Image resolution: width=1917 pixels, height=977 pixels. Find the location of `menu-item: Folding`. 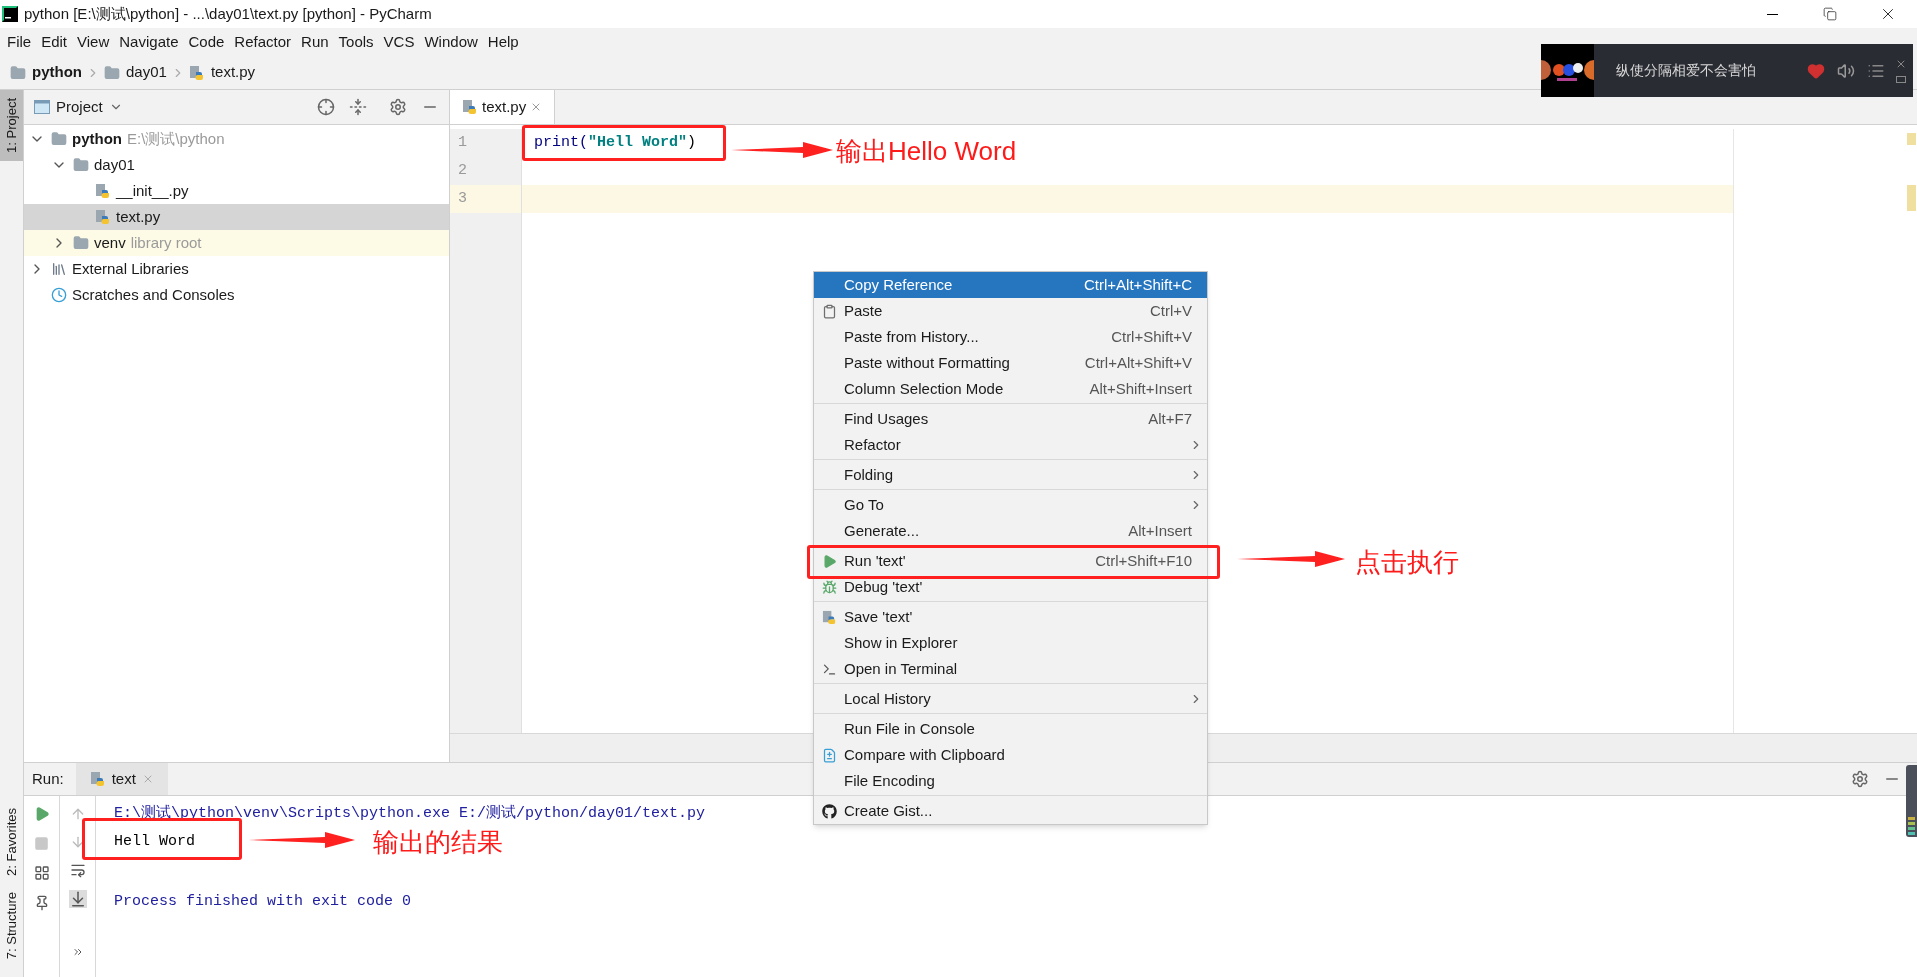

menu-item: Folding is located at coordinates (1010, 475).